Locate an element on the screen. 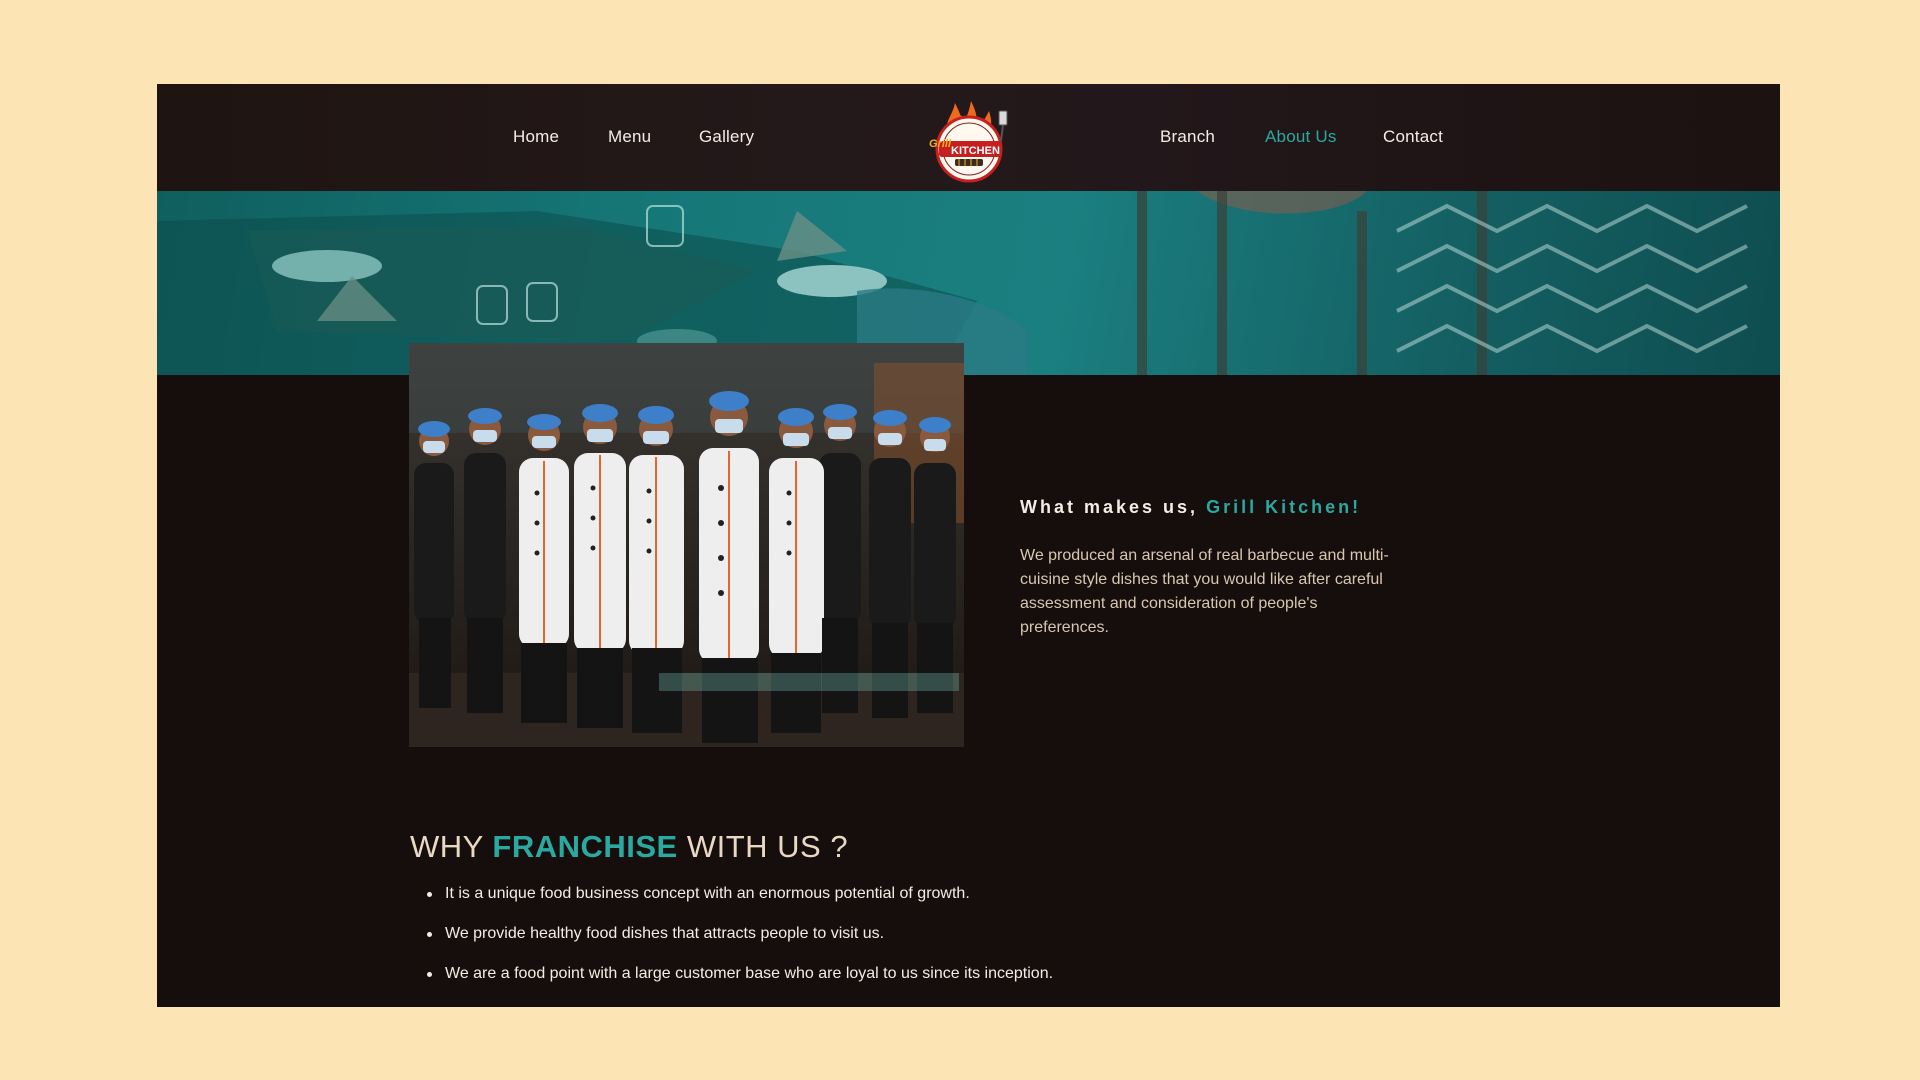 This screenshot has height=1080, width=1920. about-heading-accent: Grill Kitchen! is located at coordinates (1284, 507).